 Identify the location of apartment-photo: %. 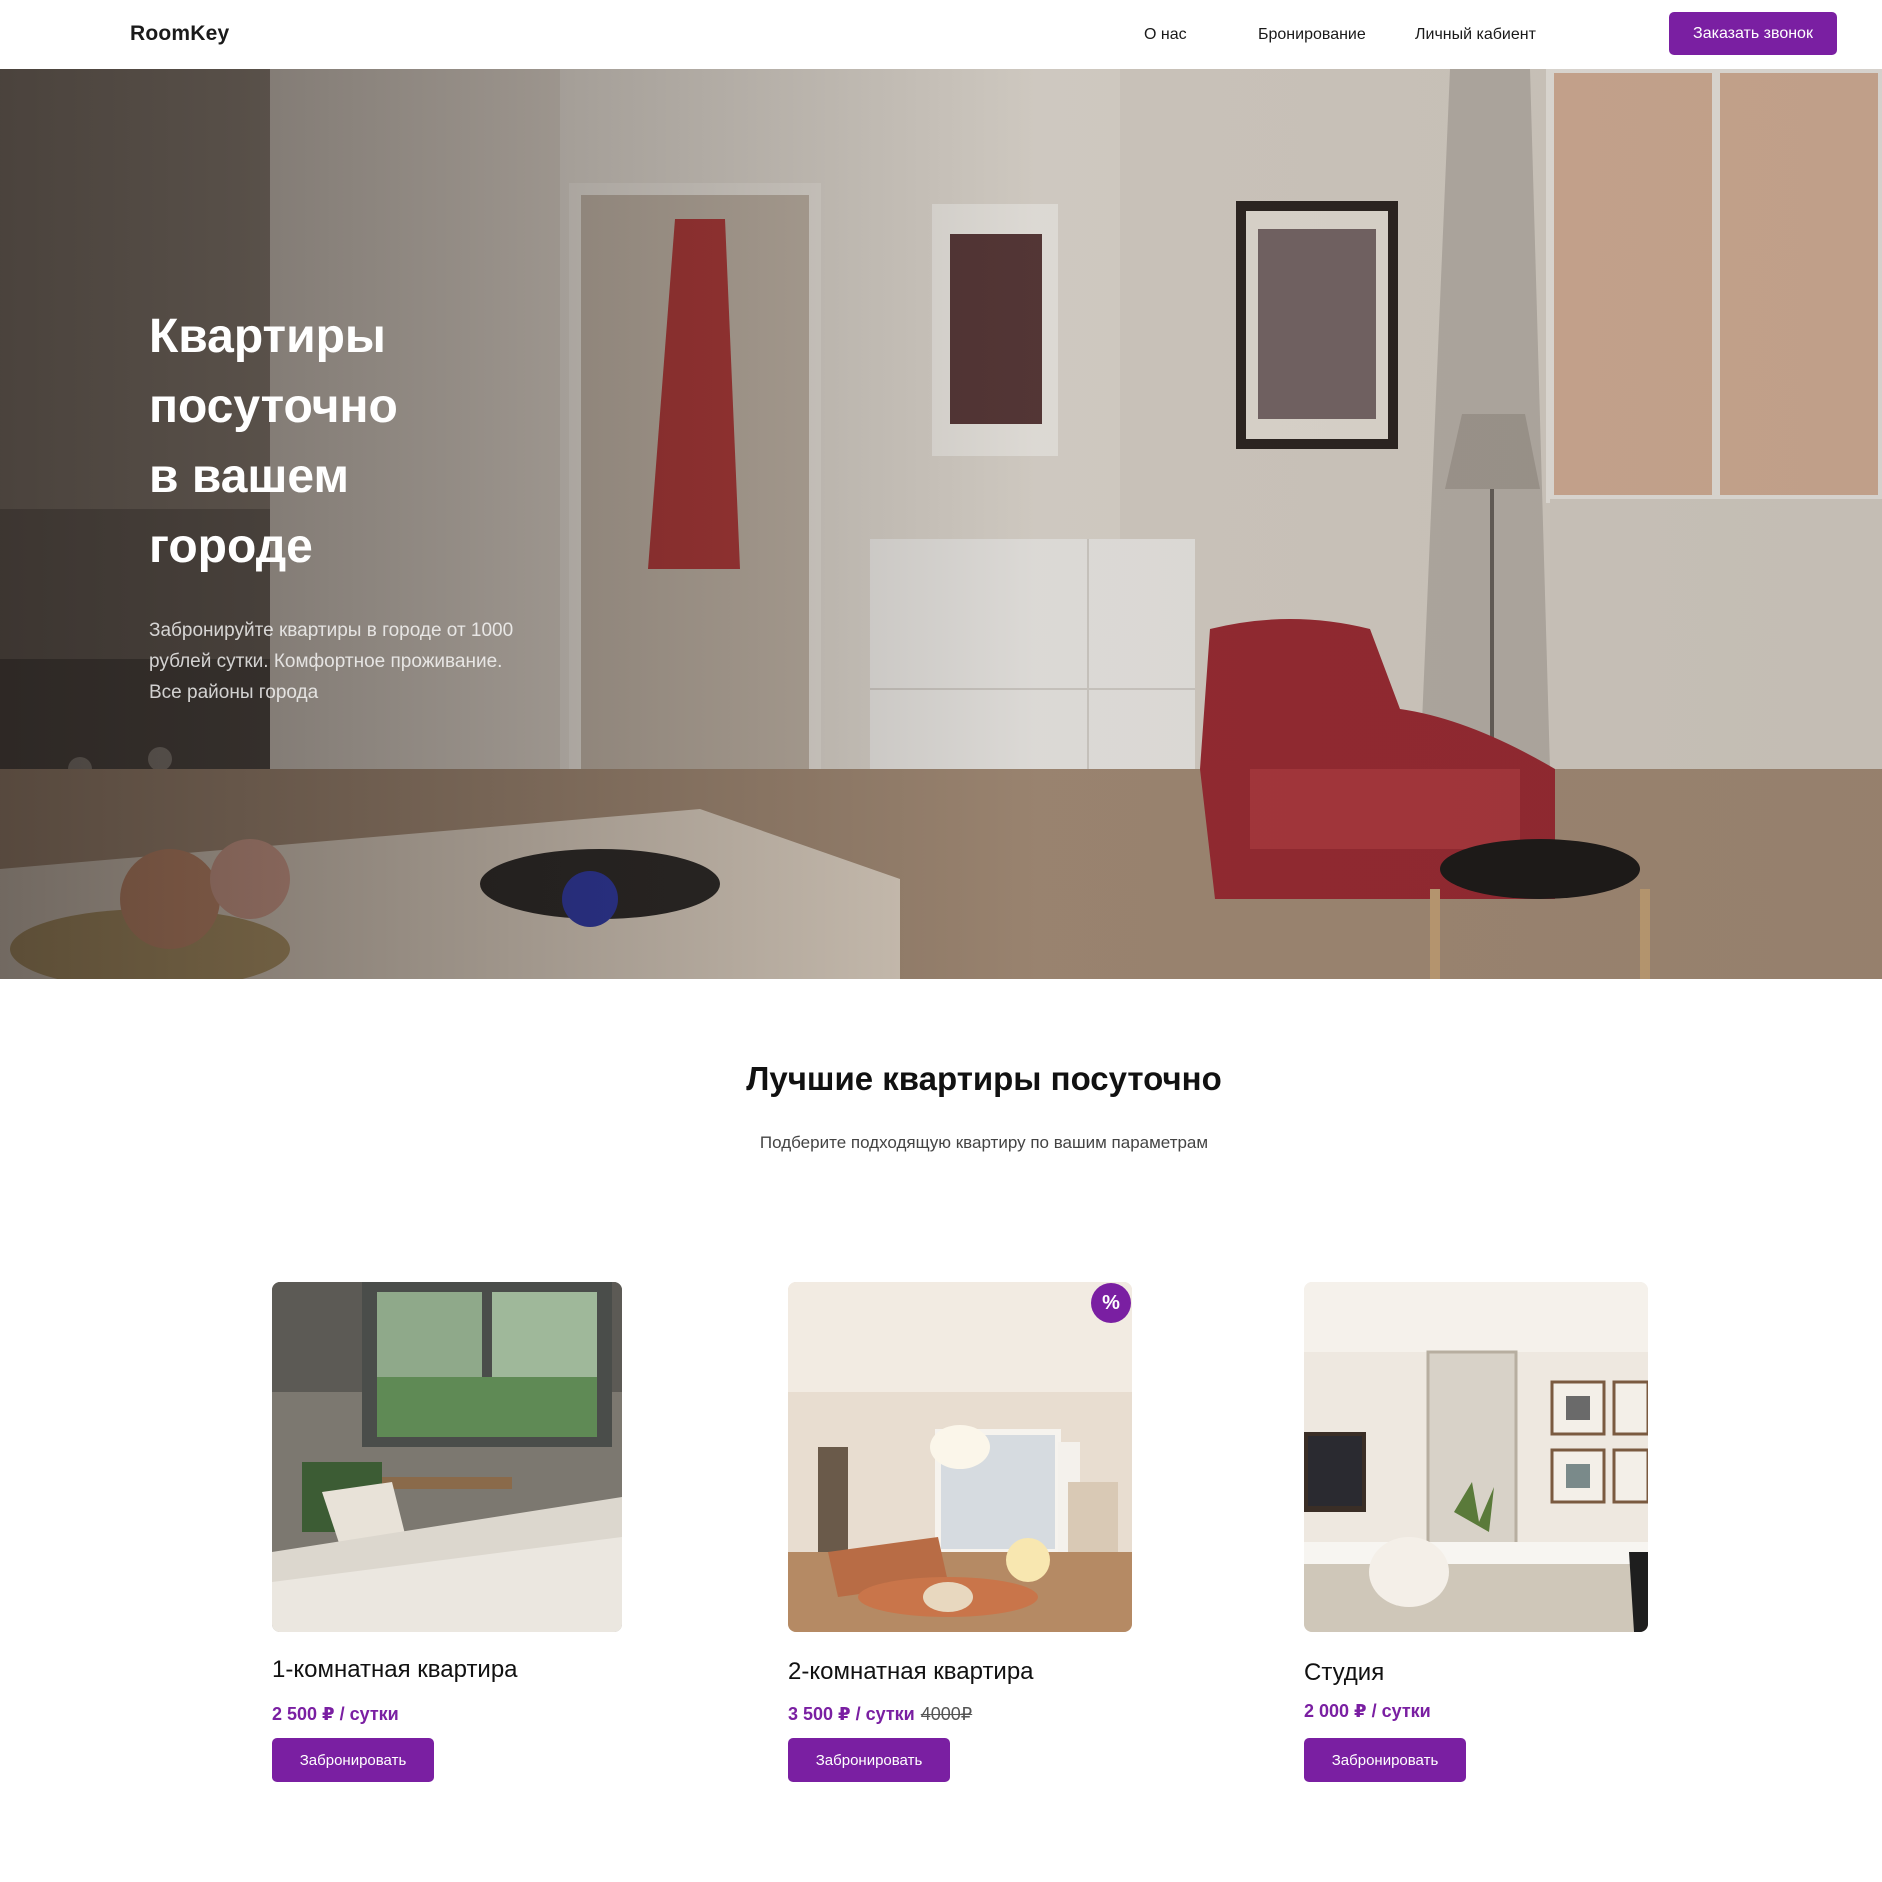
(960, 1457).